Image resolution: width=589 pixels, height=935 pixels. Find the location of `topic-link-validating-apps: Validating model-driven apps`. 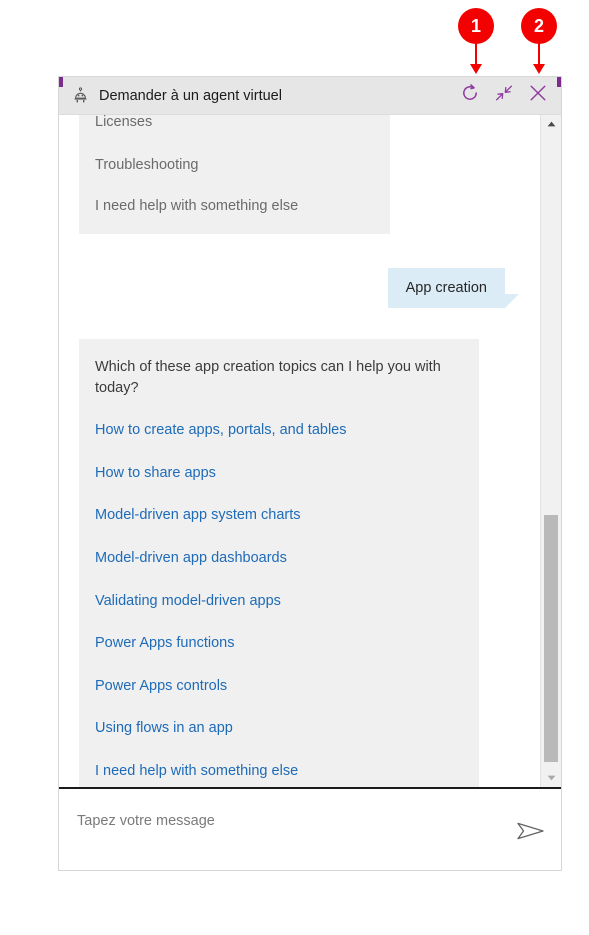

topic-link-validating-apps: Validating model-driven apps is located at coordinates (279, 602).